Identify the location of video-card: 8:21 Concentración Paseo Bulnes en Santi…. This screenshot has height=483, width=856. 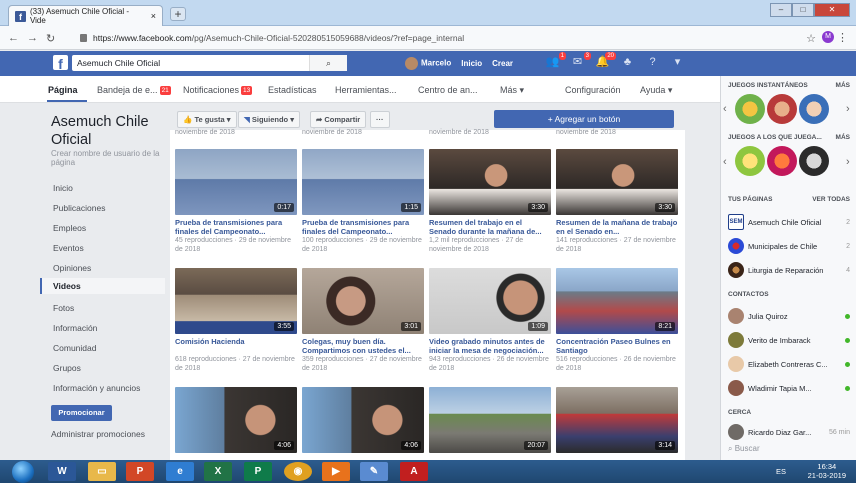
(617, 320).